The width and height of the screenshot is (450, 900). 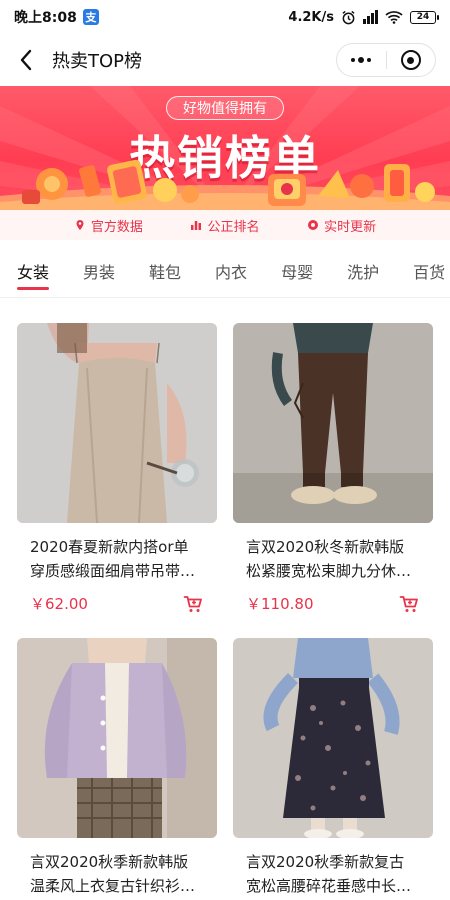 What do you see at coordinates (225, 17) in the screenshot?
I see `status-bar: 晚上8:08 支 4.2K/s 24` at bounding box center [225, 17].